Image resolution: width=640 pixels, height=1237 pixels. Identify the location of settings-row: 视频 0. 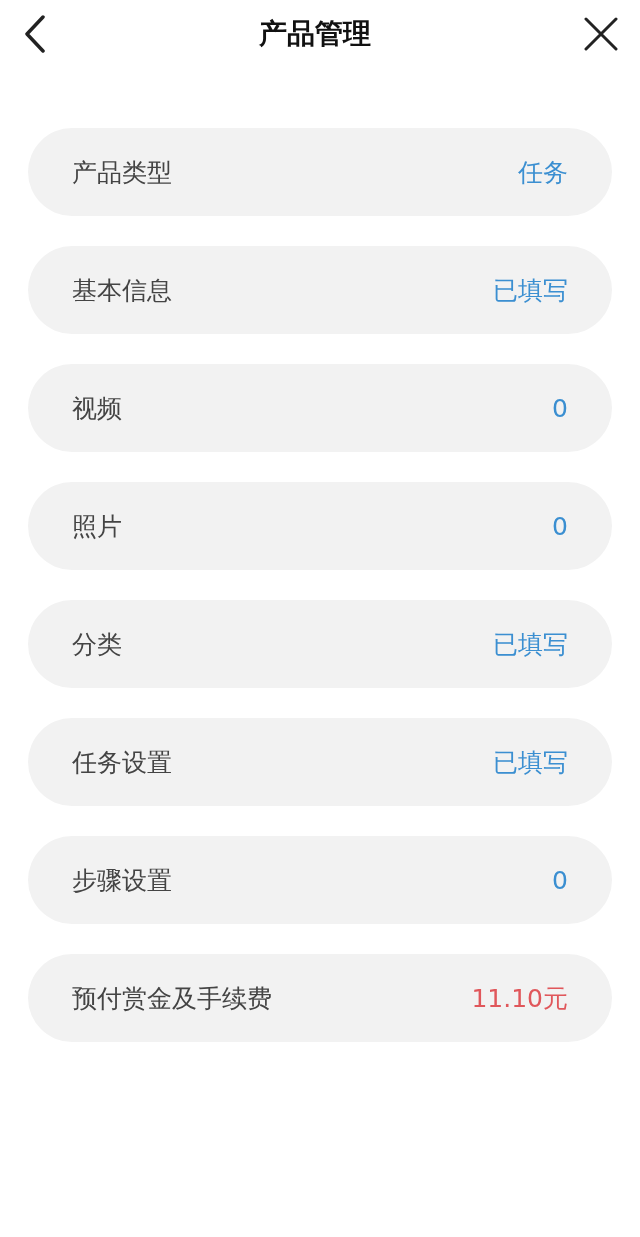
(320, 408).